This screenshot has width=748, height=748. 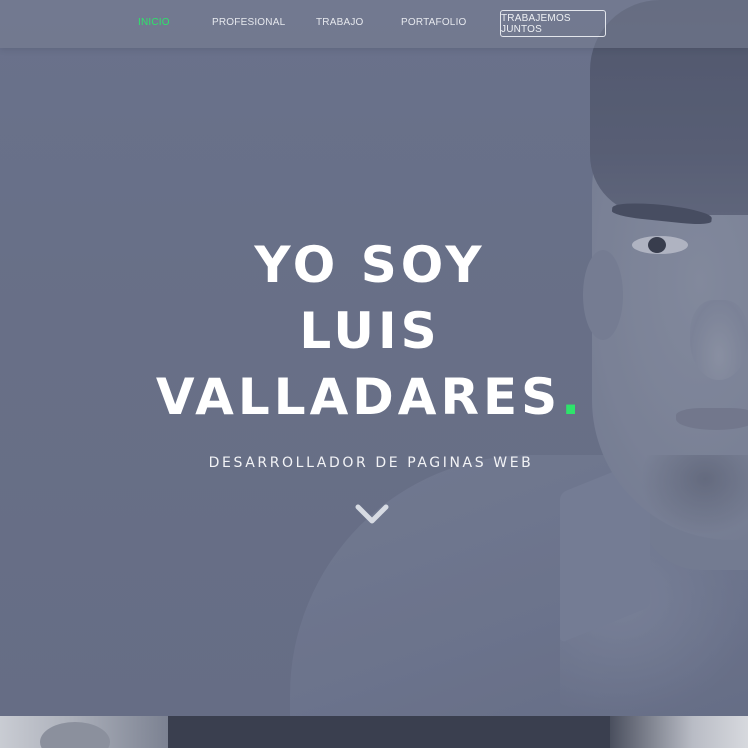 What do you see at coordinates (679, 732) in the screenshot?
I see `next-section-image-right` at bounding box center [679, 732].